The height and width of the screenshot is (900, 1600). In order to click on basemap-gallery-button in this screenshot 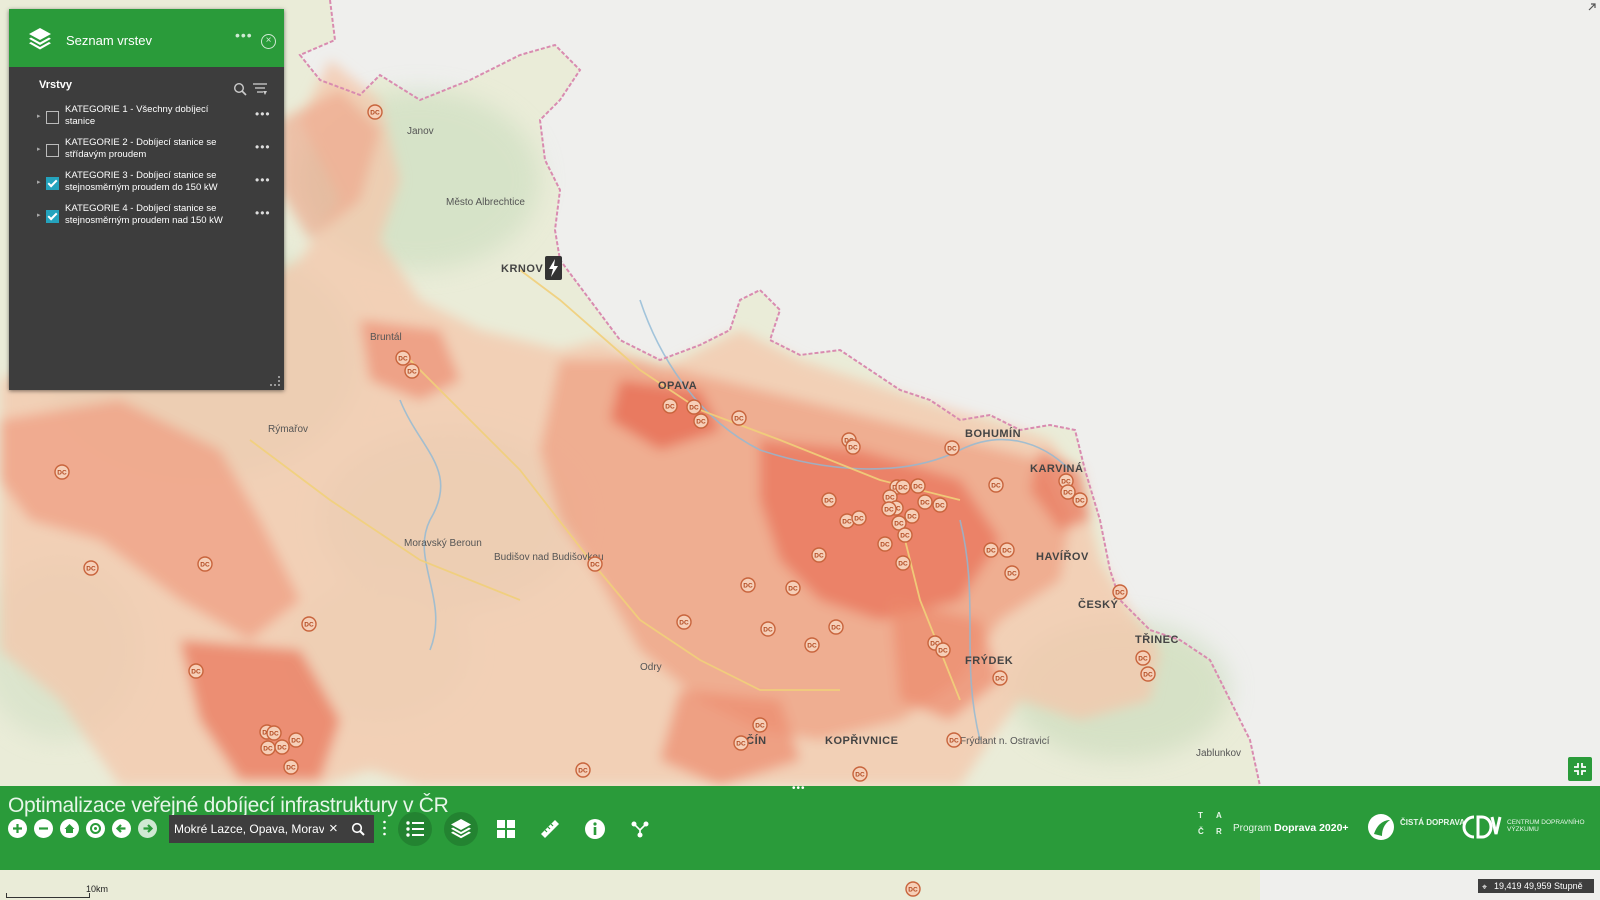, I will do `click(506, 829)`.